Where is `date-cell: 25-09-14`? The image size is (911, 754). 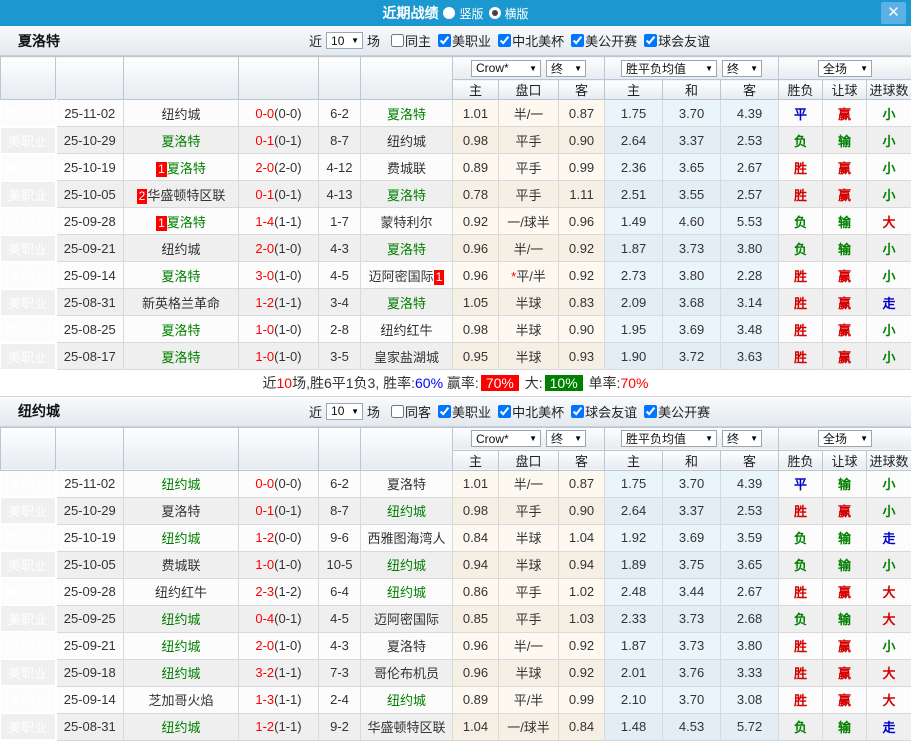
date-cell: 25-09-14 is located at coordinates (89, 275).